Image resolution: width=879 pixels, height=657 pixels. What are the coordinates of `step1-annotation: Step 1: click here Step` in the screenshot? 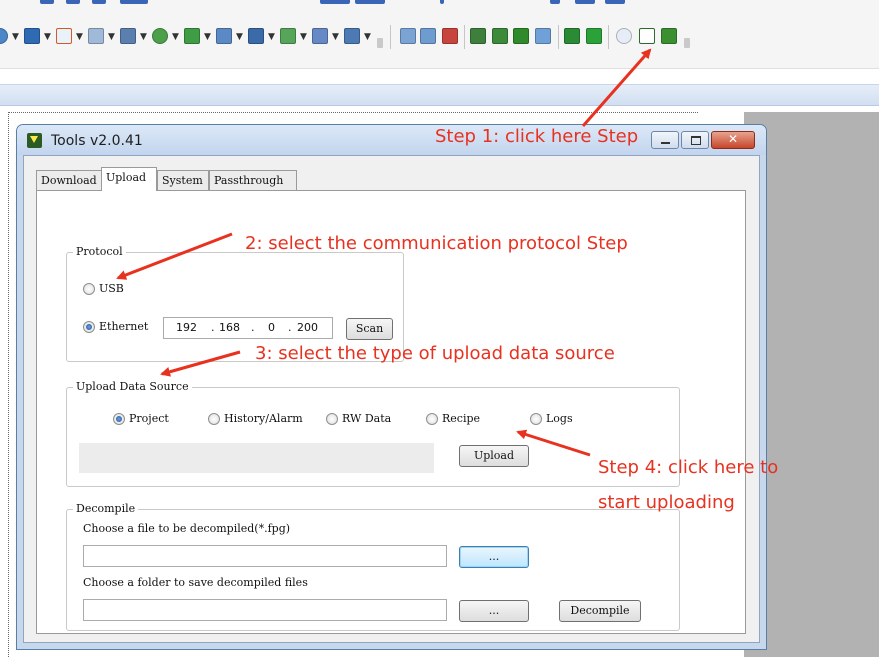 It's located at (537, 136).